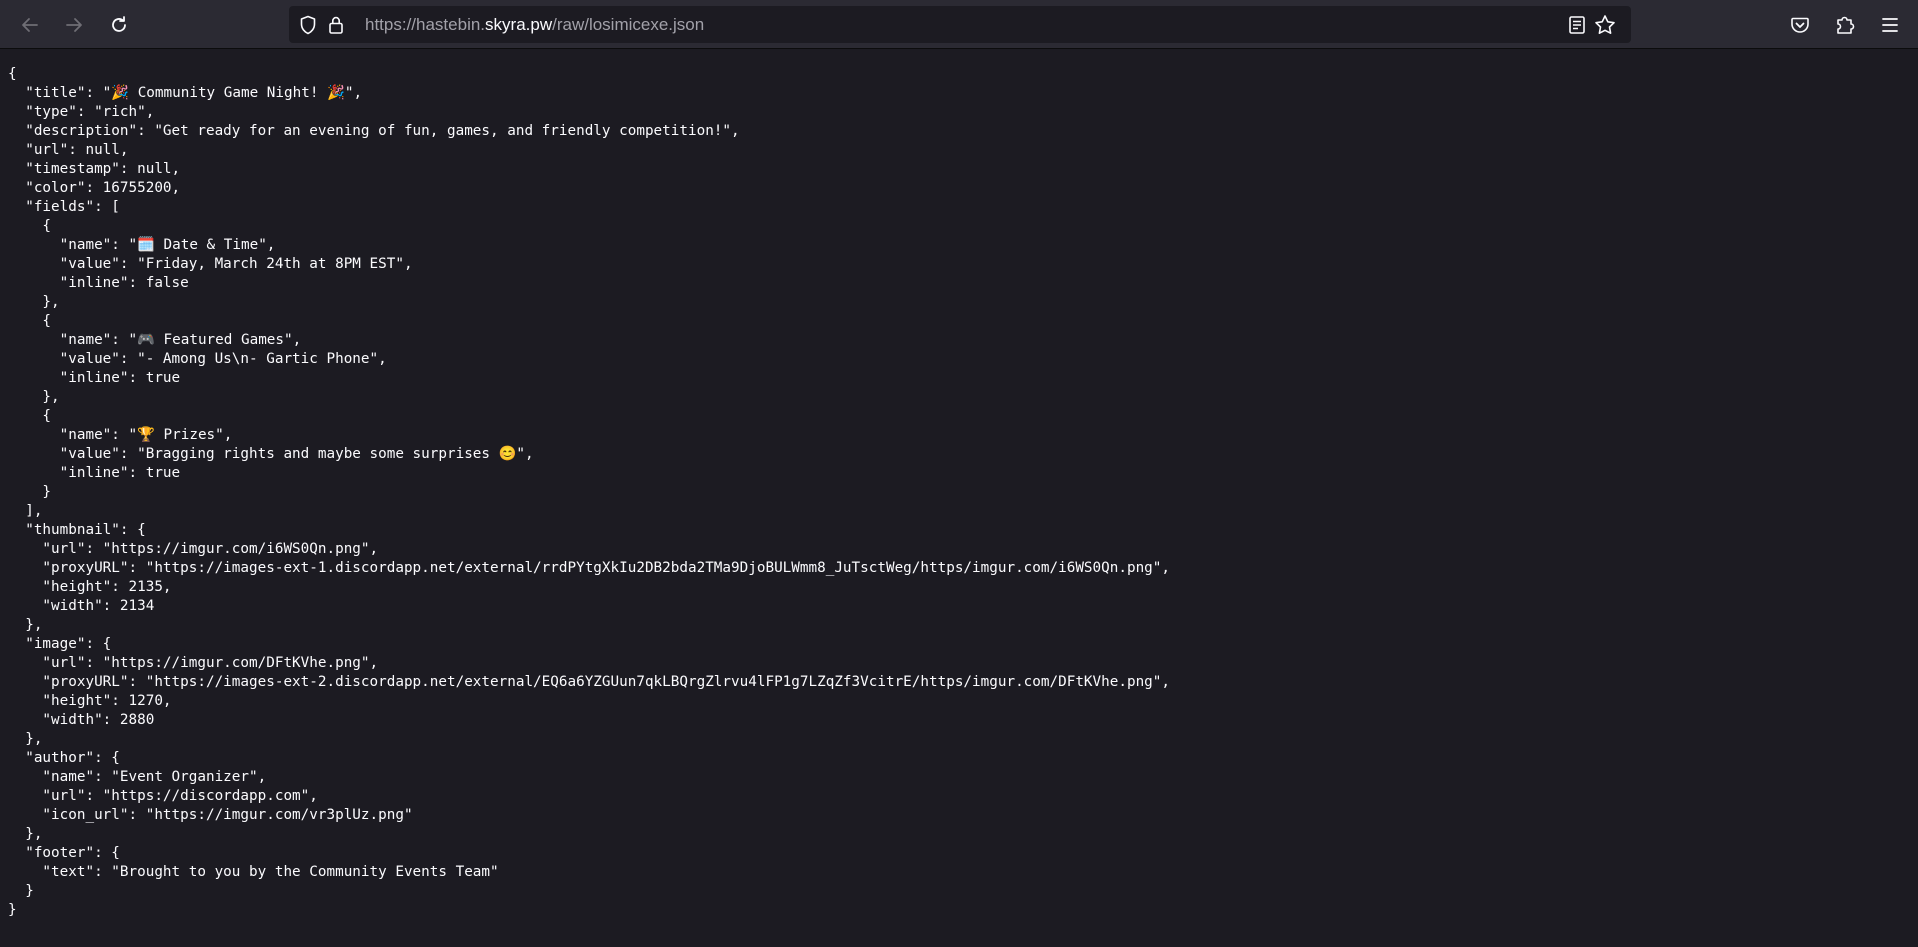  What do you see at coordinates (94, 169) in the screenshot?
I see `json-line: "timestamp": null,` at bounding box center [94, 169].